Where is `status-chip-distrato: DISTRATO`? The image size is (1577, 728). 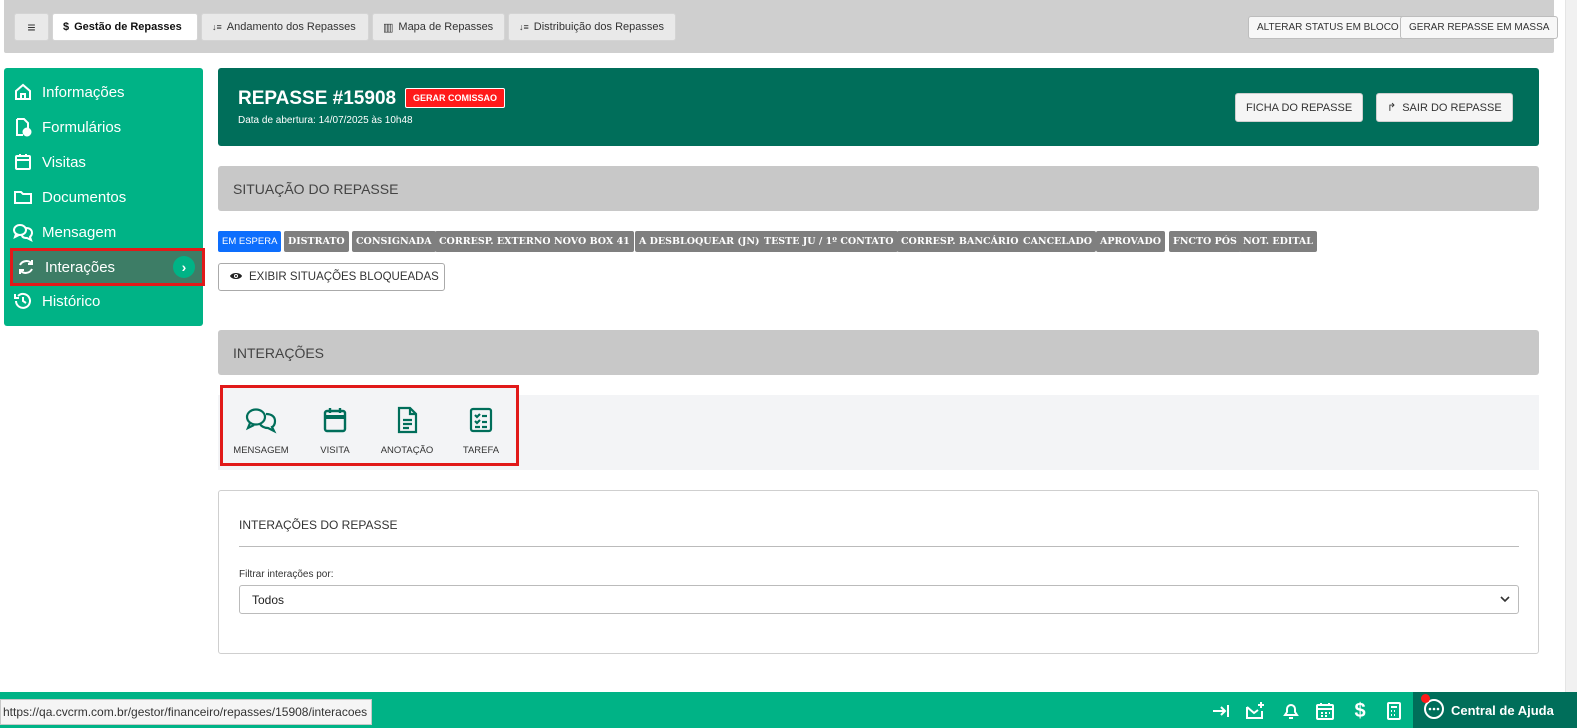 status-chip-distrato: DISTRATO is located at coordinates (316, 241).